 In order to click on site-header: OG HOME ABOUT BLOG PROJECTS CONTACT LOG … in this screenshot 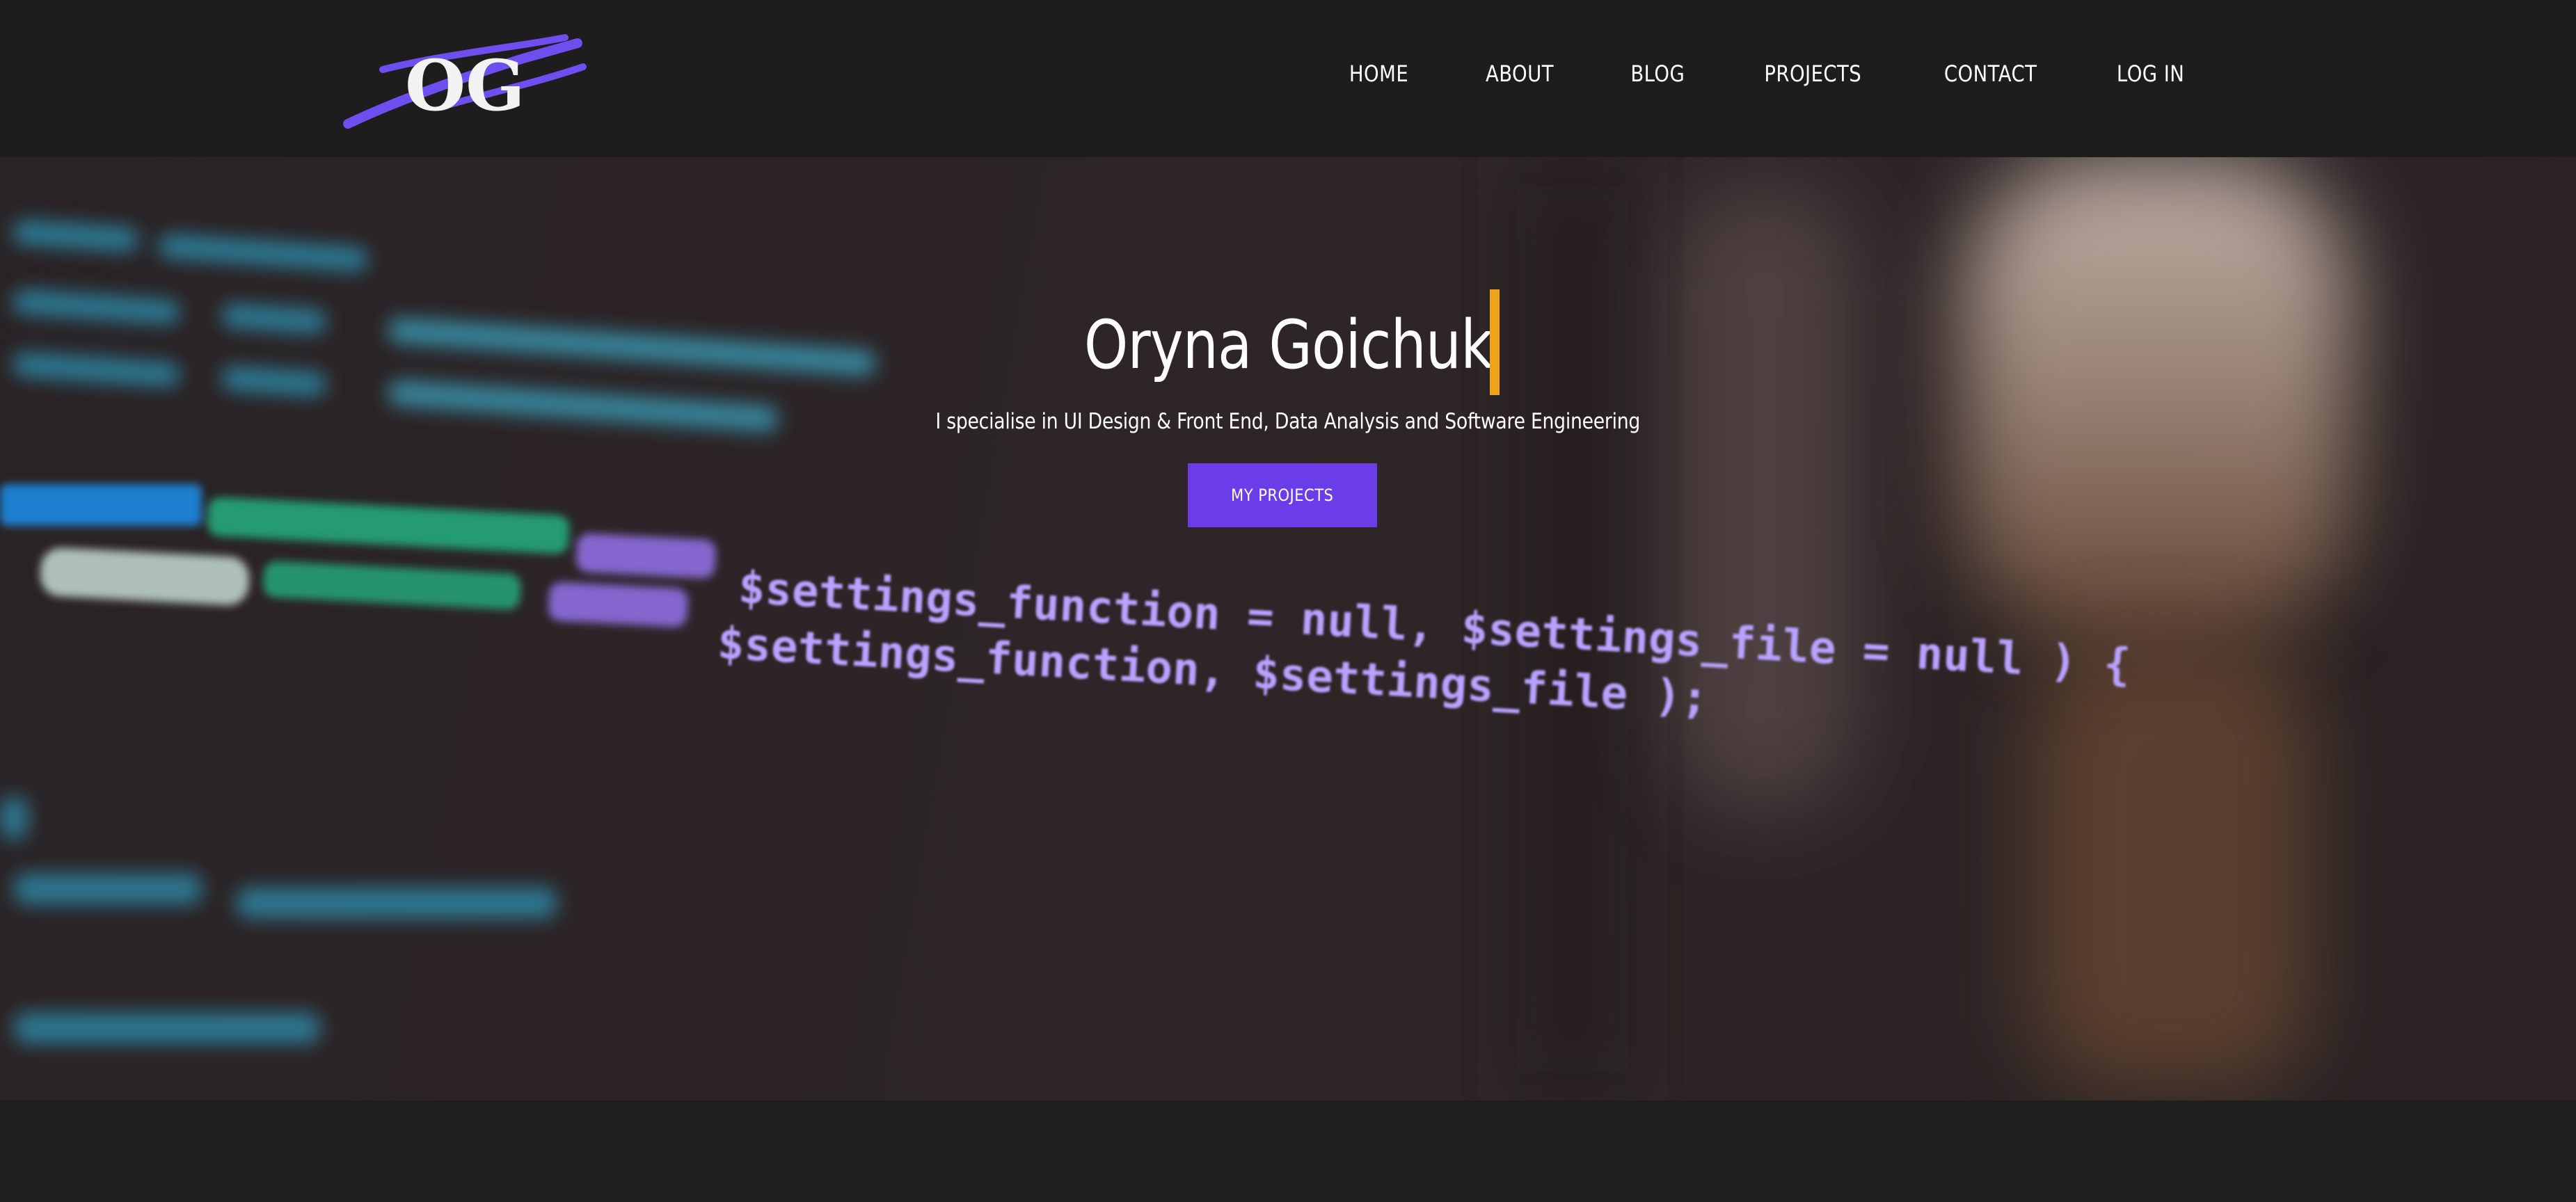, I will do `click(1288, 78)`.